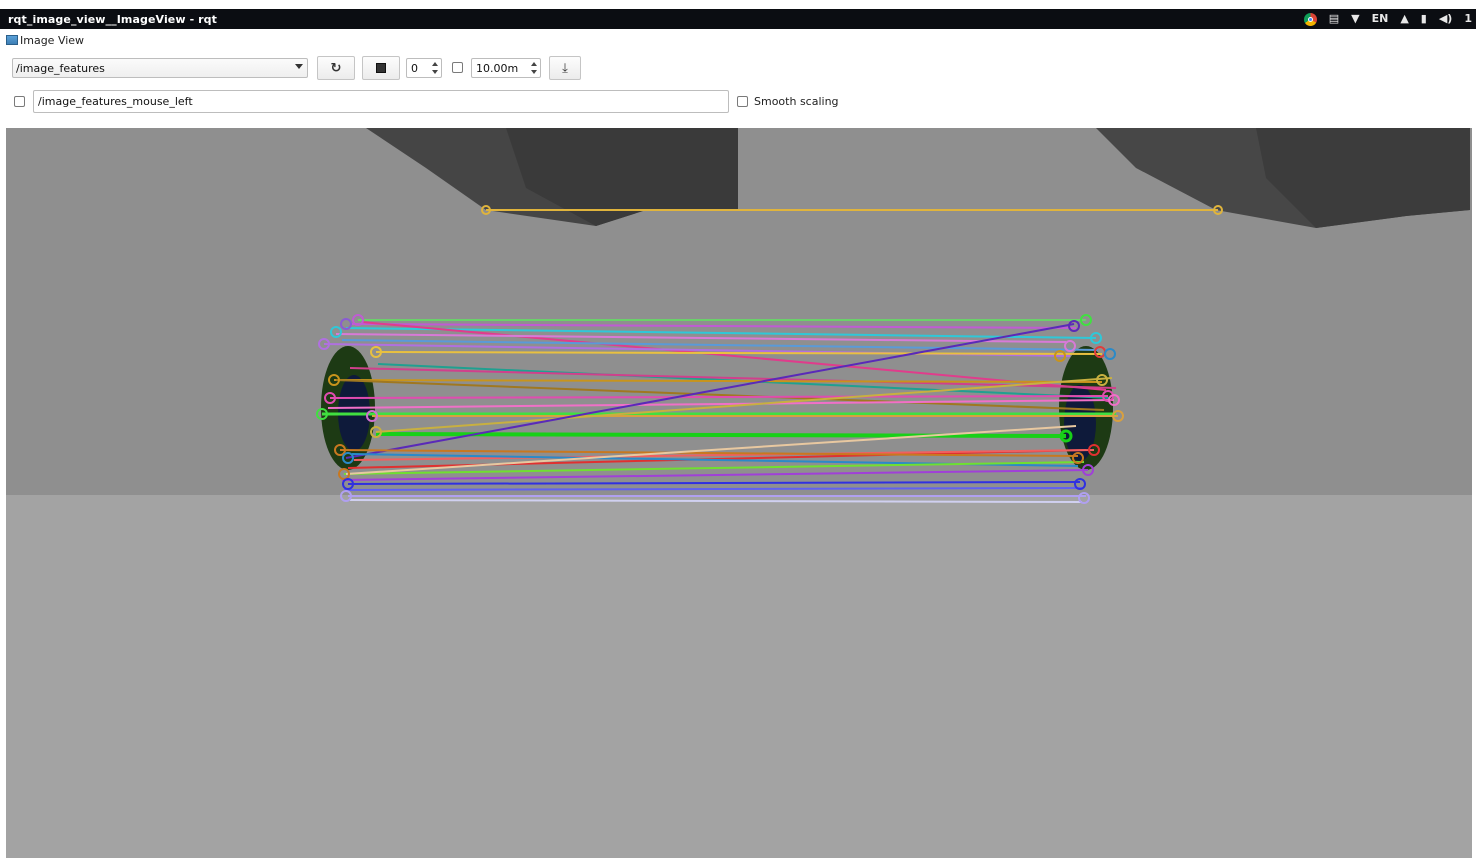 Image resolution: width=1476 pixels, height=865 pixels. Describe the element at coordinates (742, 101) in the screenshot. I see `smooth-scaling-checkbox` at that location.